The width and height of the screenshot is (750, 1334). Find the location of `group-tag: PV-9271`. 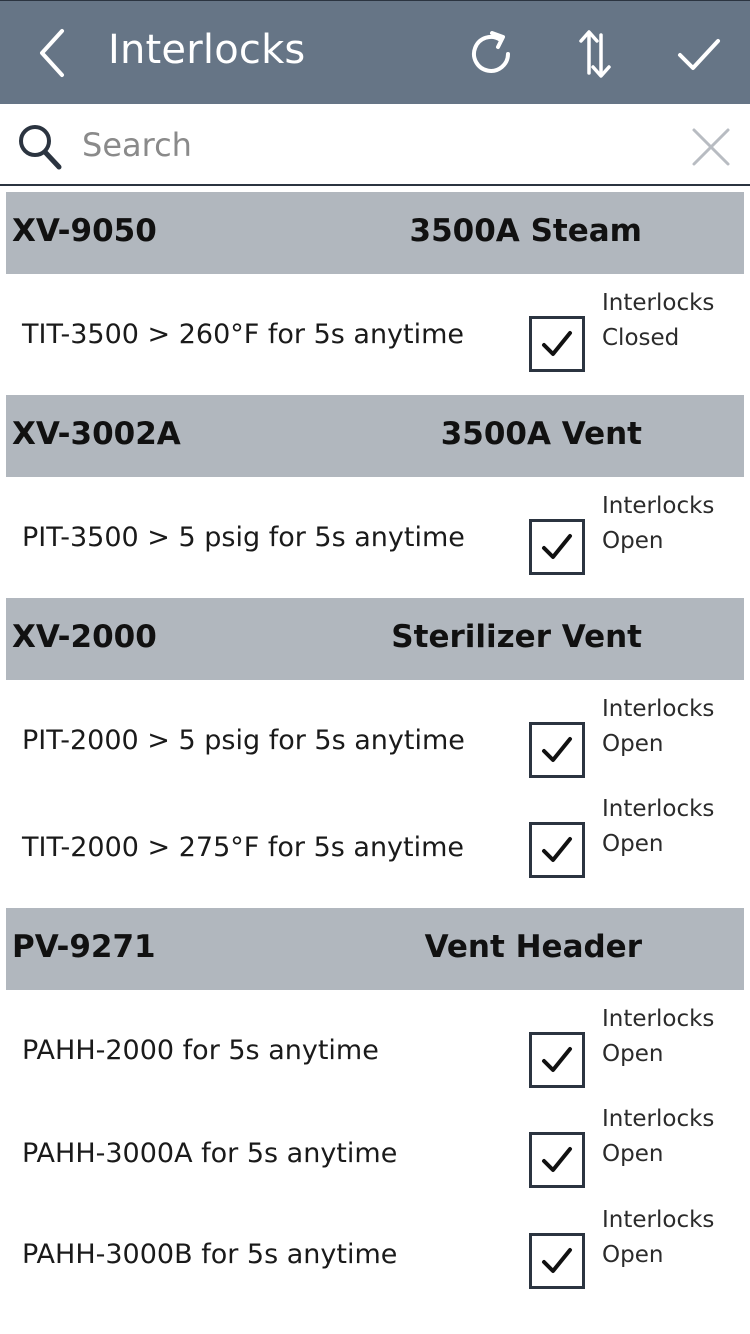

group-tag: PV-9271 is located at coordinates (84, 947).